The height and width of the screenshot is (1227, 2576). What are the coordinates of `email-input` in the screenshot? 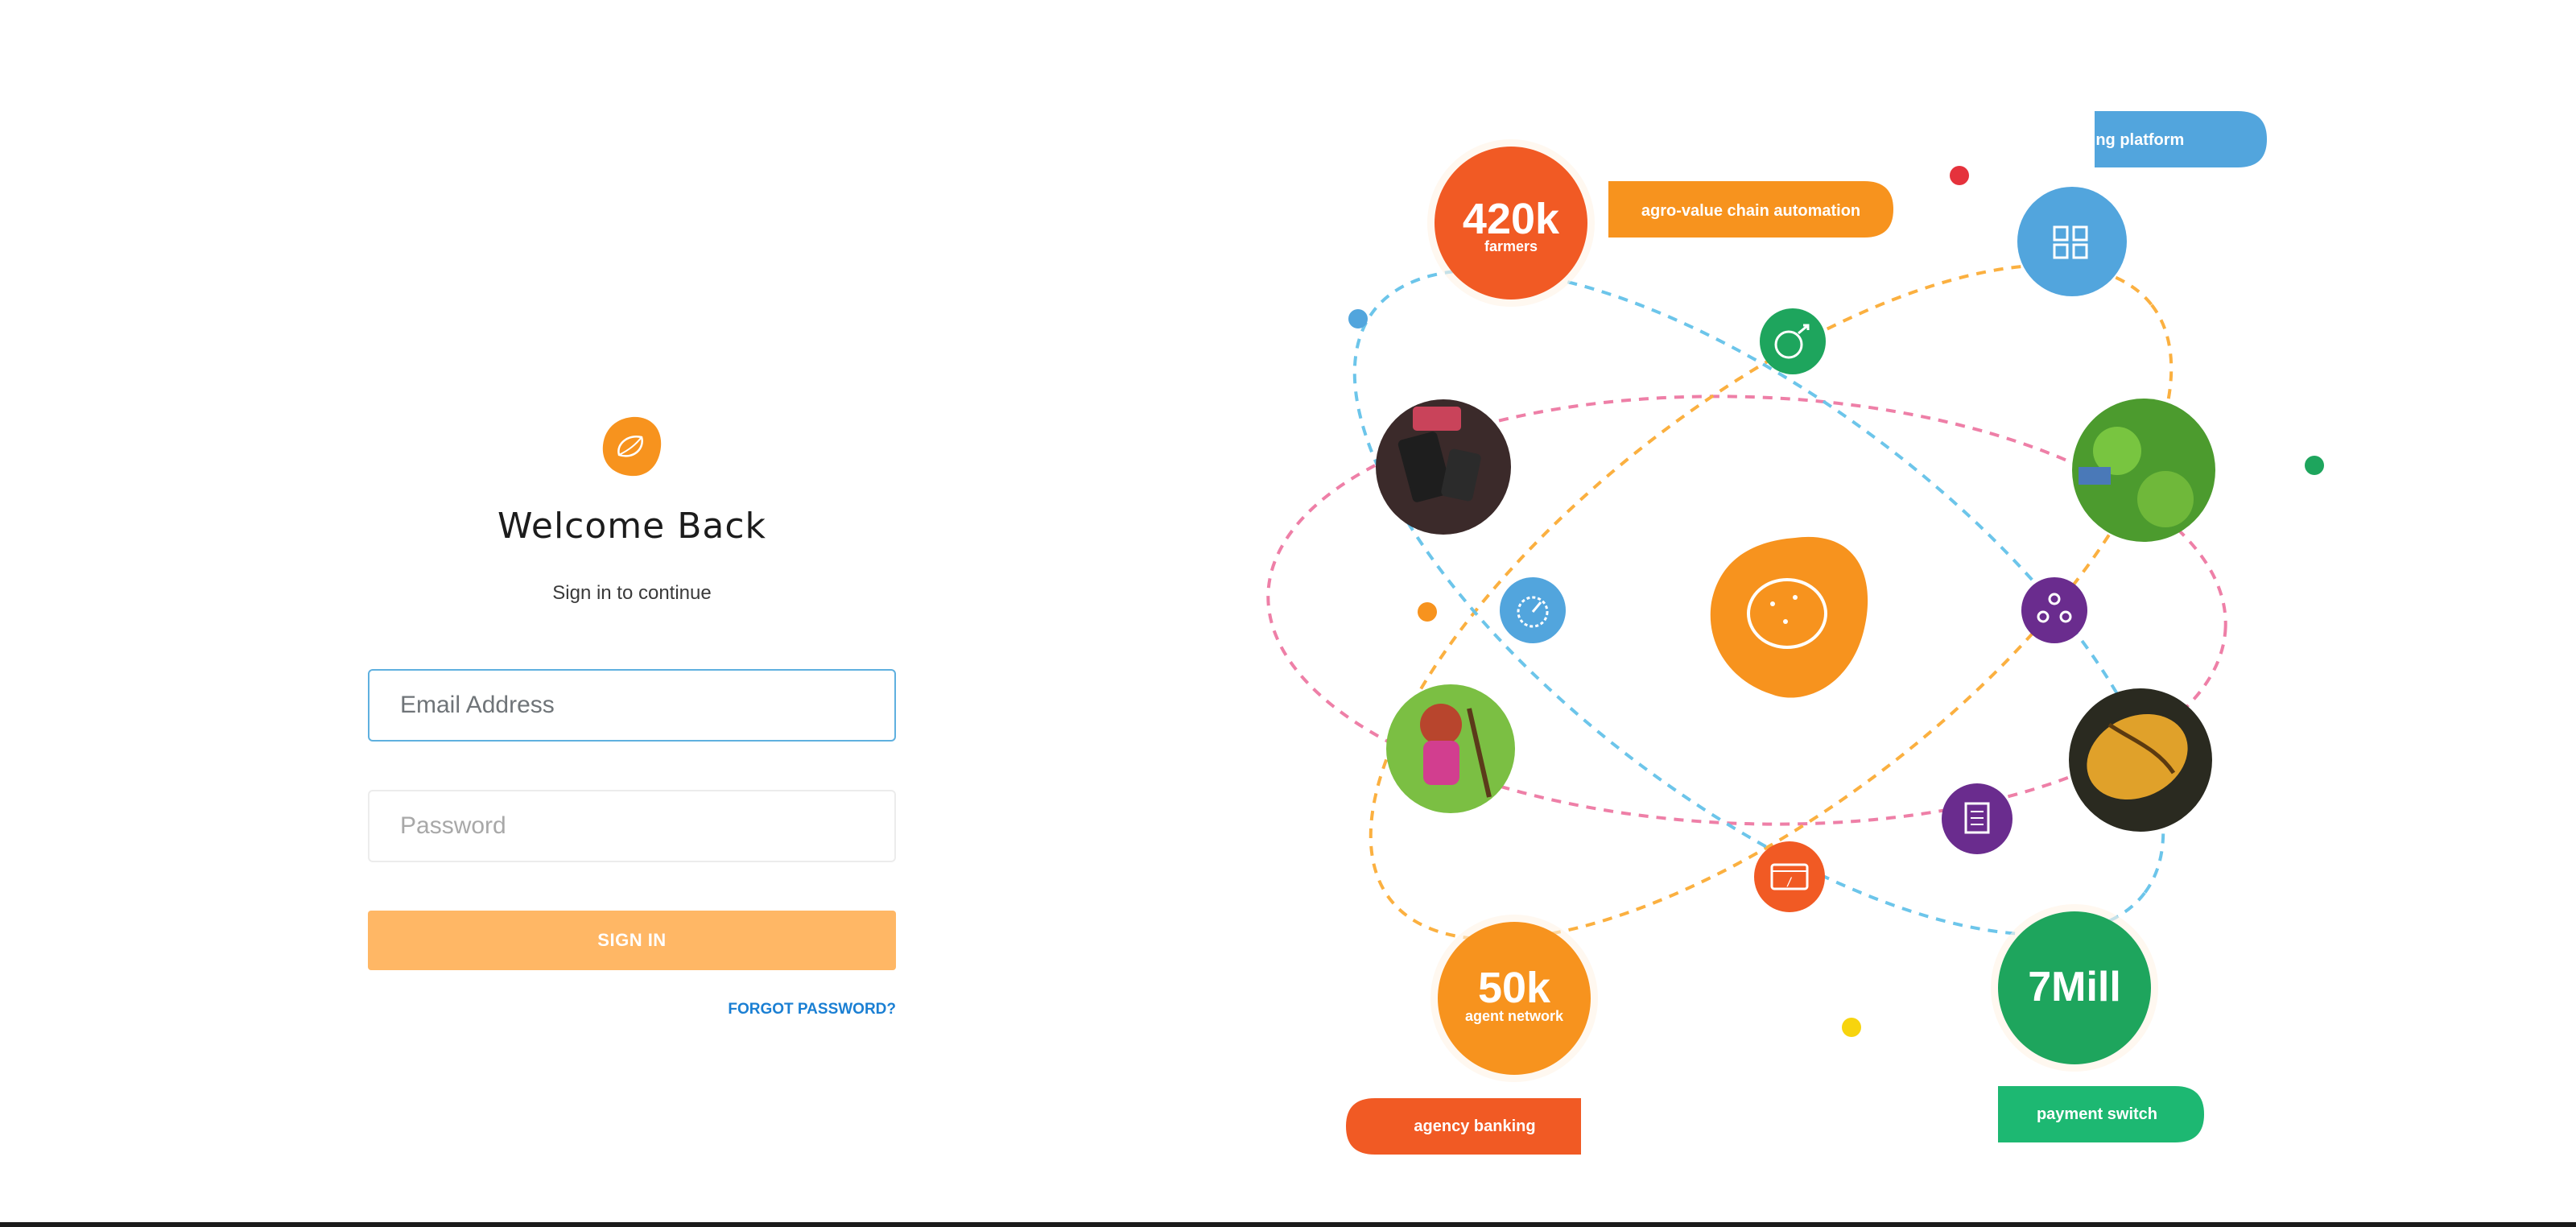 It's located at (632, 705).